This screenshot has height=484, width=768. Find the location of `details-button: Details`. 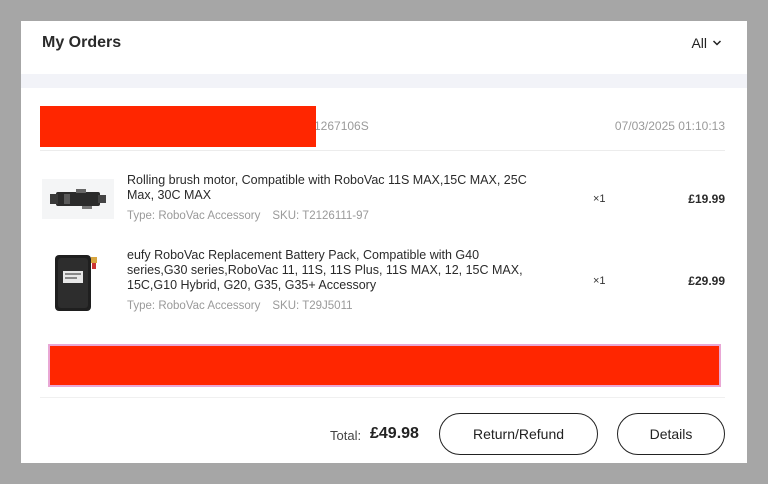

details-button: Details is located at coordinates (671, 434).